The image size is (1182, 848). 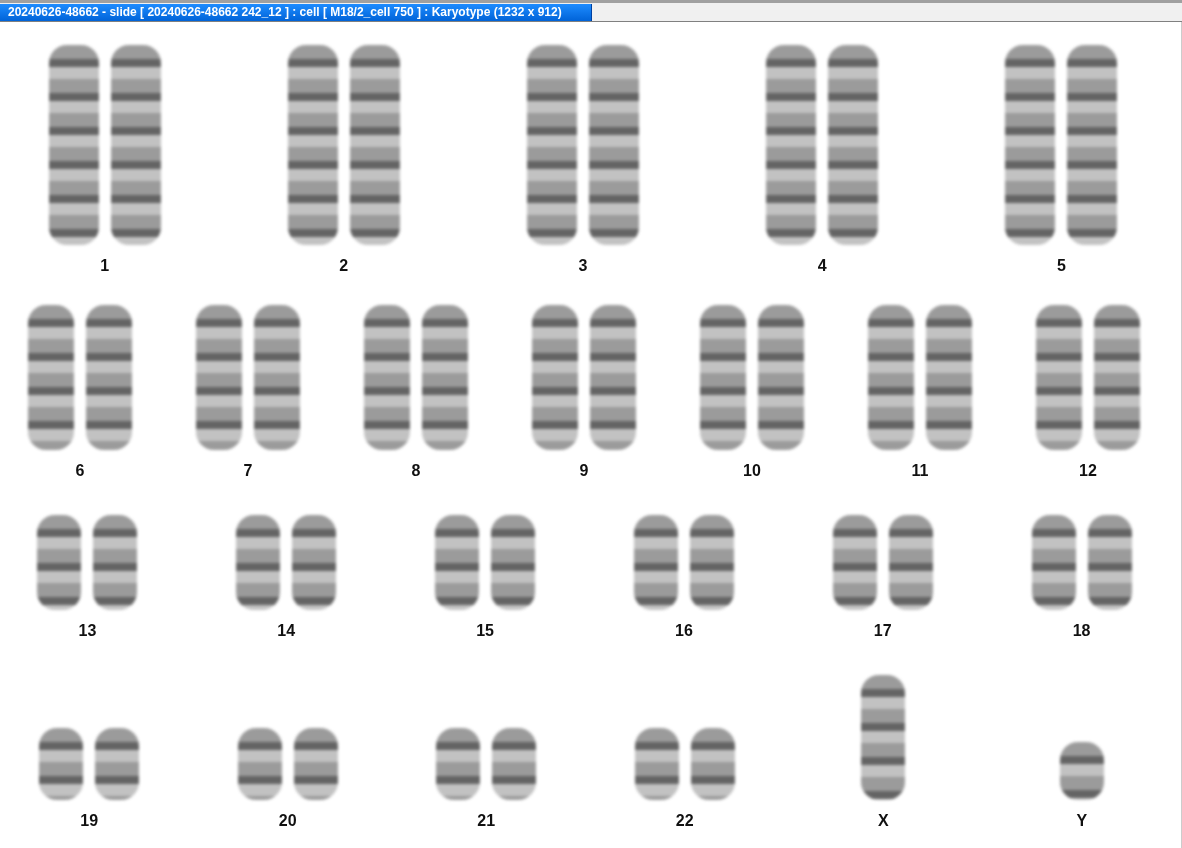 I want to click on chromosome-label: 17, so click(x=882, y=631).